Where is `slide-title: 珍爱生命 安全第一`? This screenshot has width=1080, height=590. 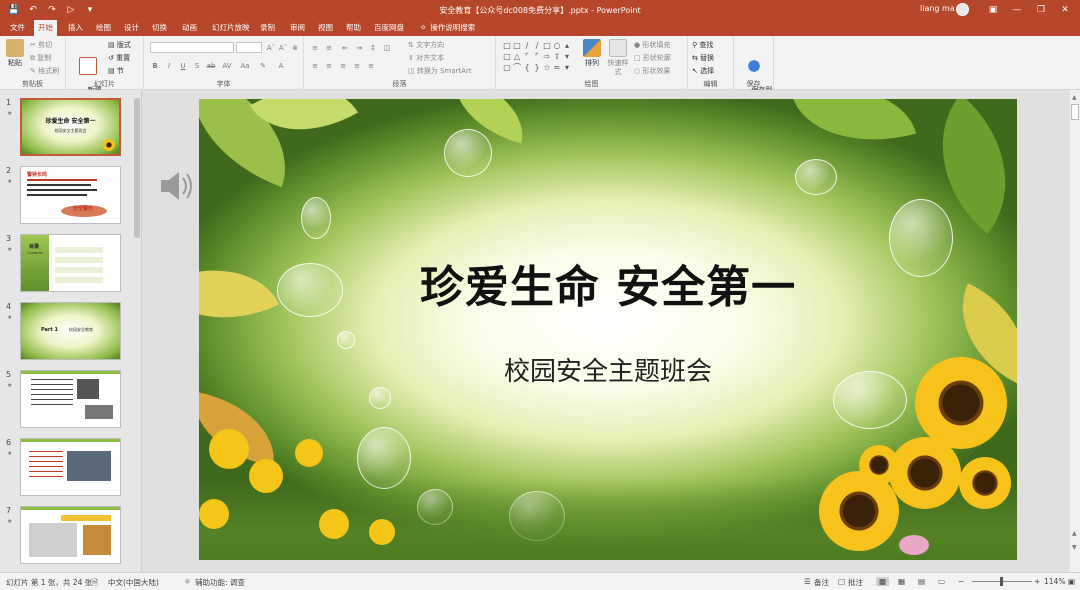 slide-title: 珍爱生命 安全第一 is located at coordinates (608, 283).